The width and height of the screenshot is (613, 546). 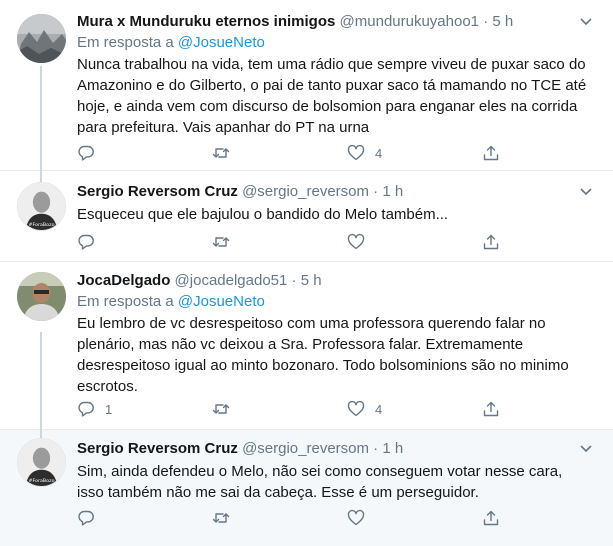 I want to click on reply-count: 1, so click(x=109, y=409).